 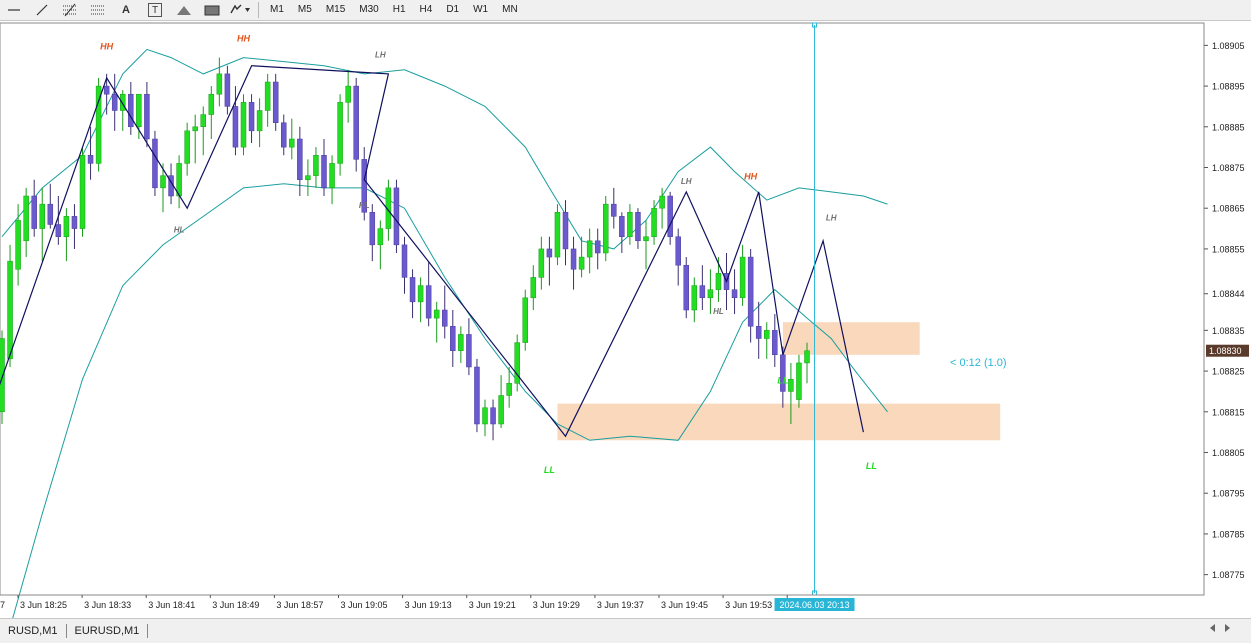 I want to click on x-tick-label-cut: 7, so click(x=2, y=605).